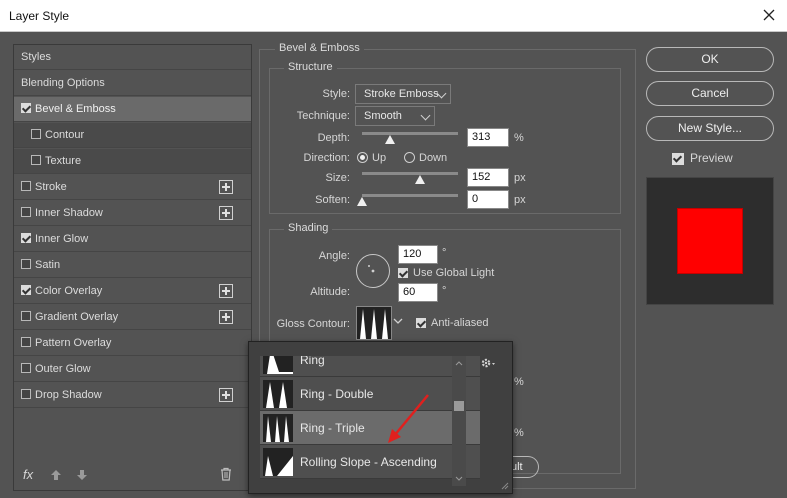  What do you see at coordinates (75, 109) in the screenshot?
I see `style-item-label: Bevel & Emboss` at bounding box center [75, 109].